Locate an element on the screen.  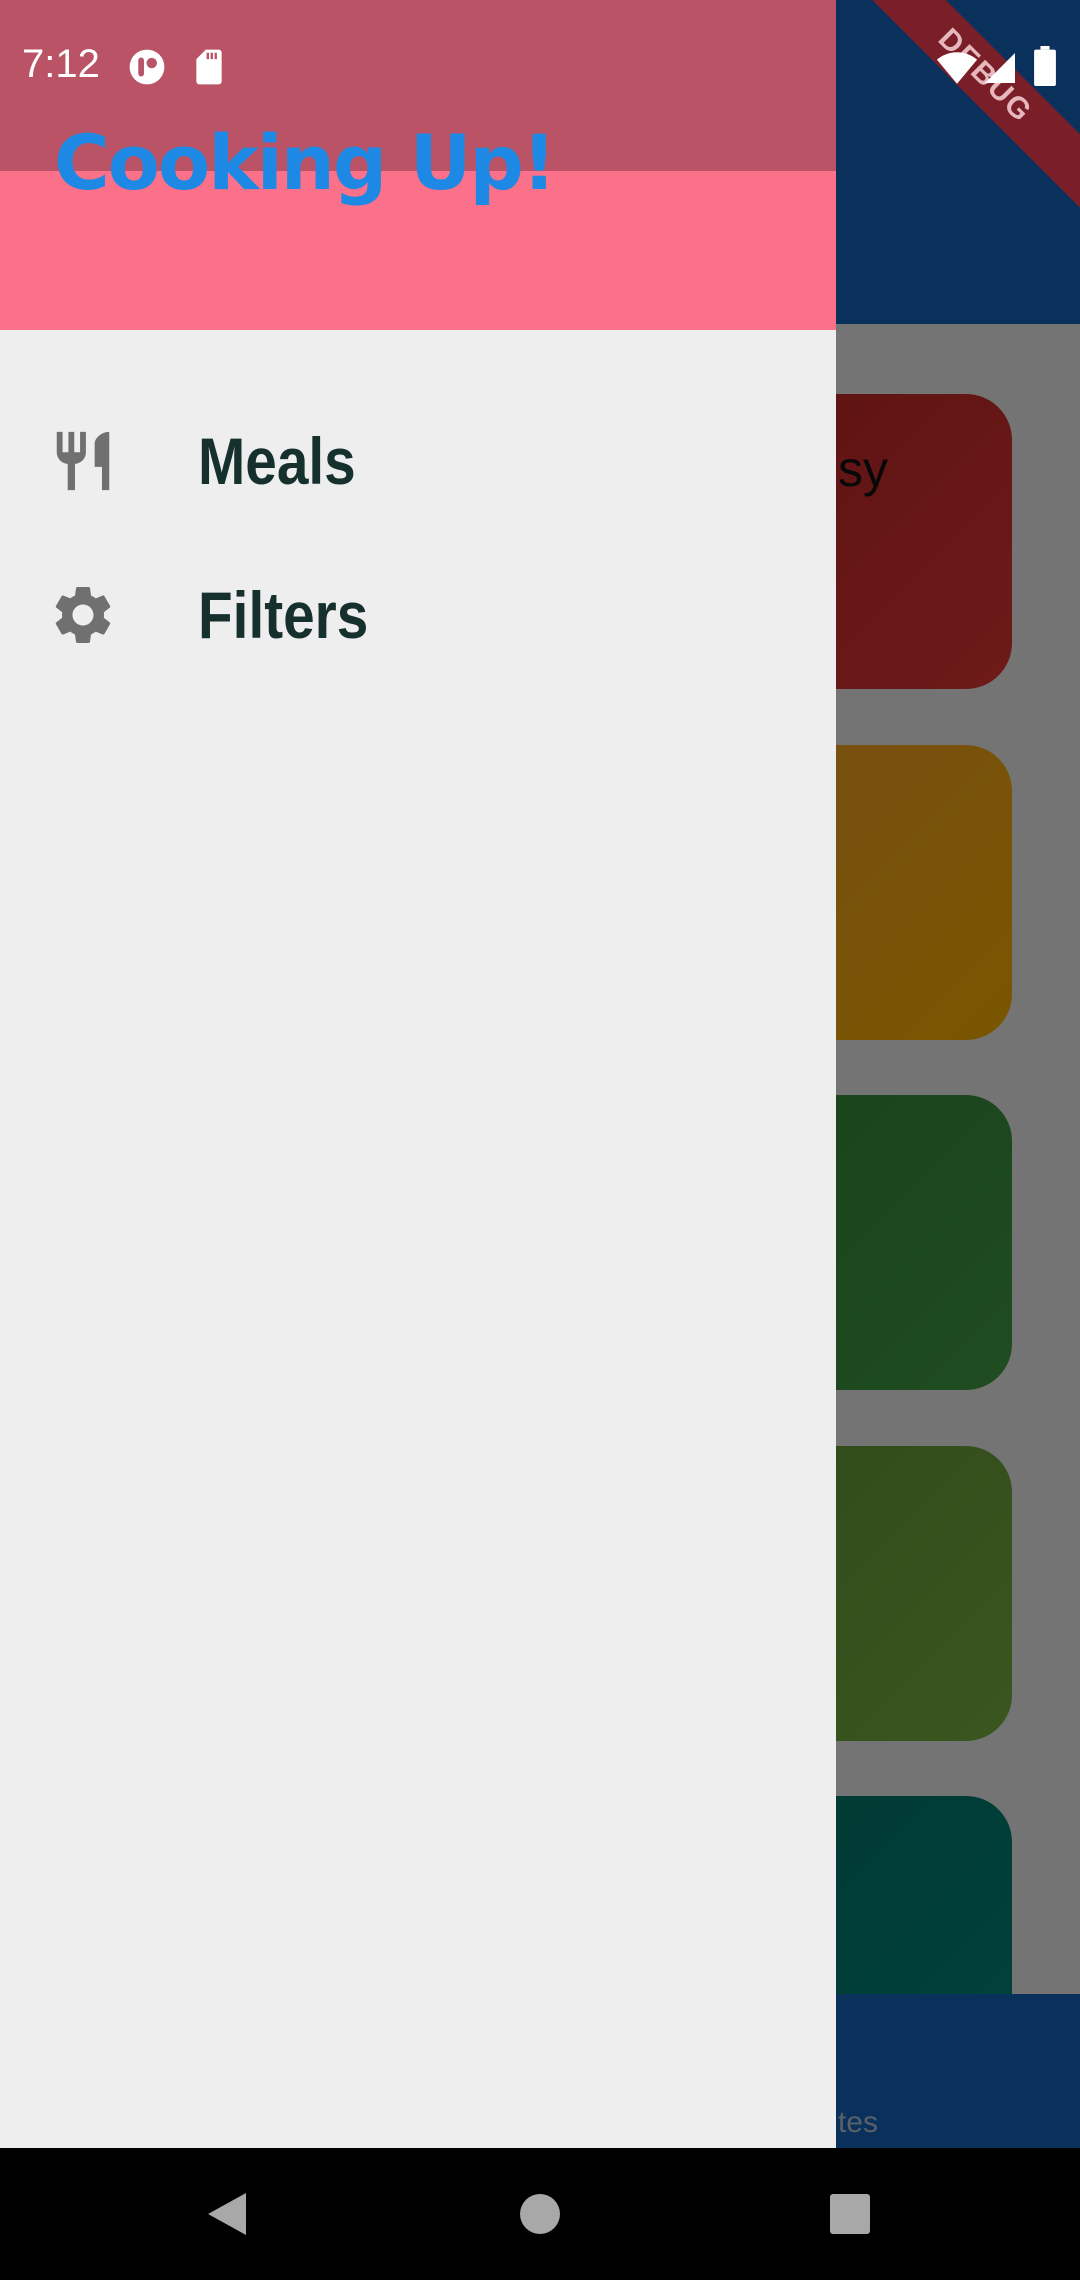
home-icon is located at coordinates (540, 2214).